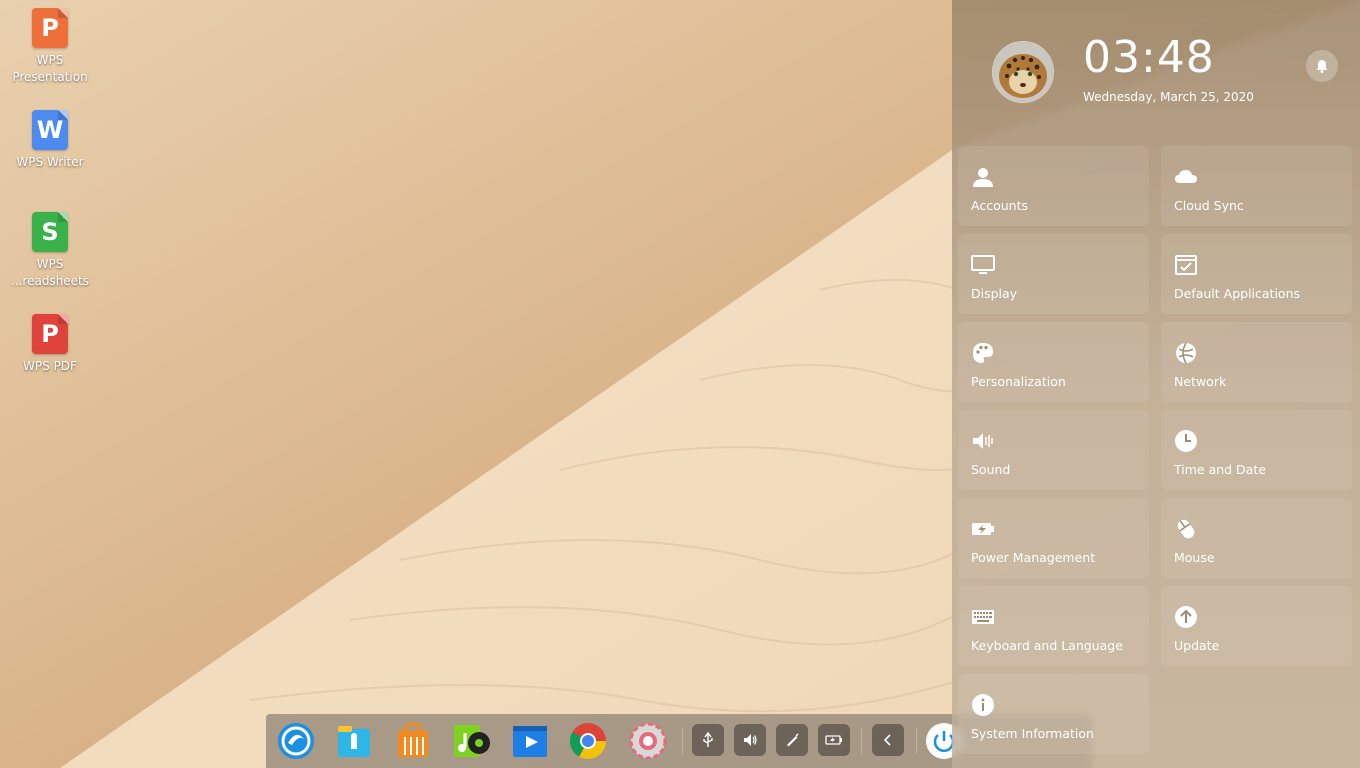 This screenshot has height=768, width=1360. What do you see at coordinates (354, 741) in the screenshot?
I see `file-manager-icon` at bounding box center [354, 741].